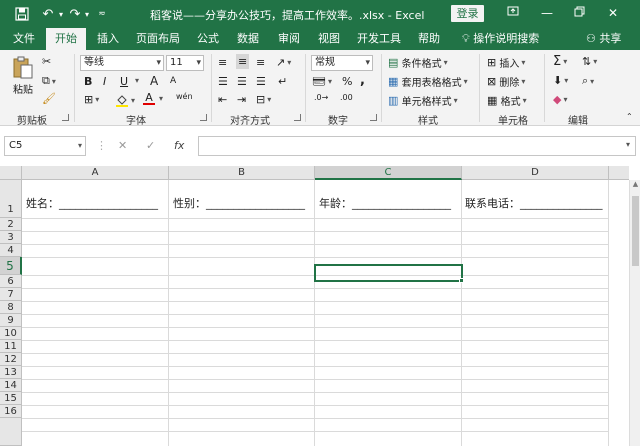 Image resolution: width=640 pixels, height=446 pixels. I want to click on vertical-scrollbar: ▲, so click(634, 313).